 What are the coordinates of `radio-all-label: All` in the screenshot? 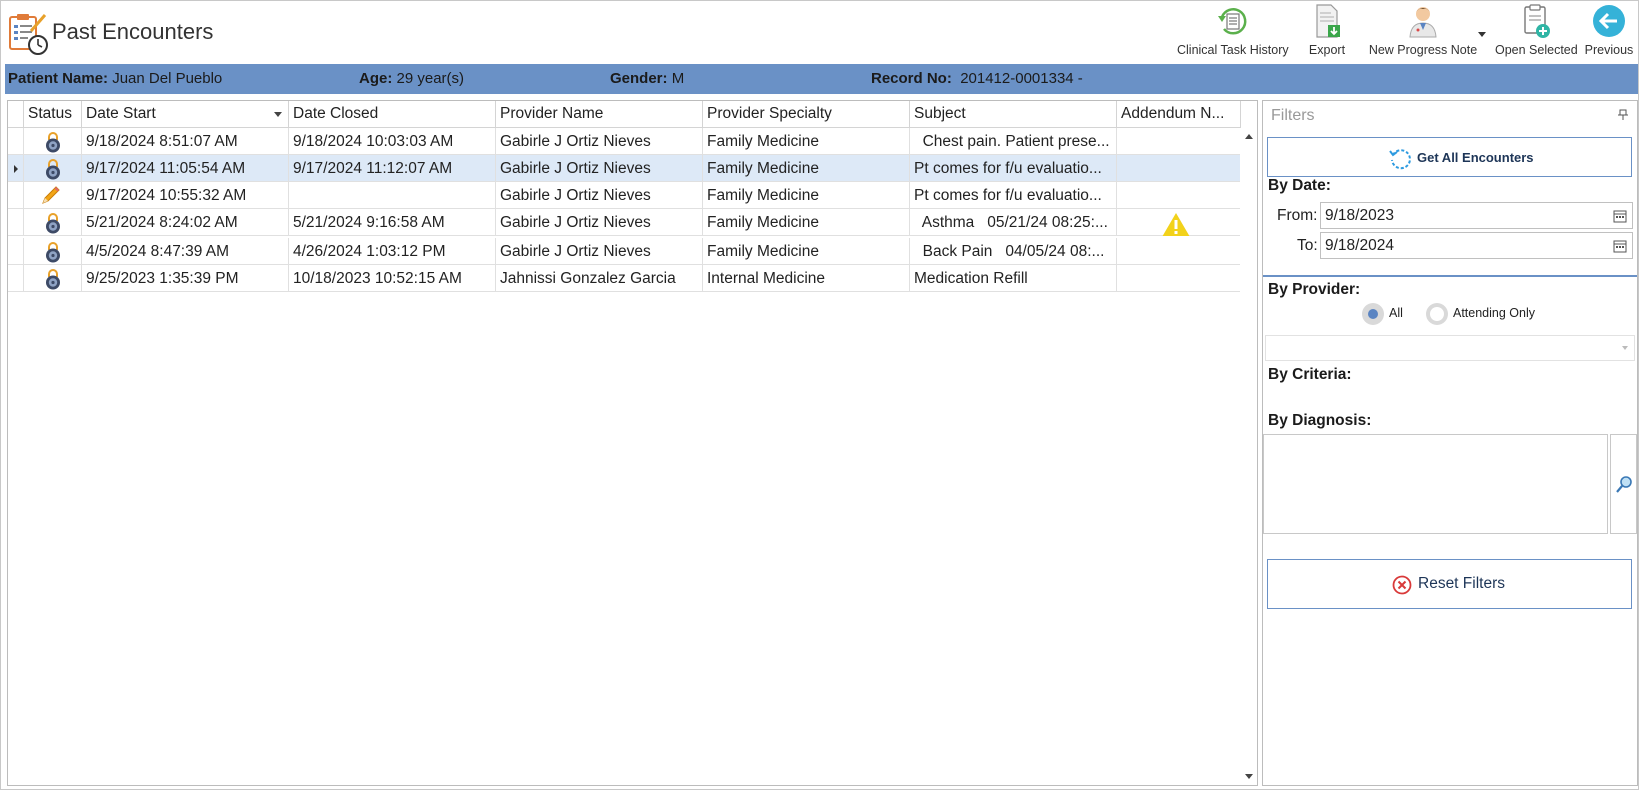 It's located at (1396, 313).